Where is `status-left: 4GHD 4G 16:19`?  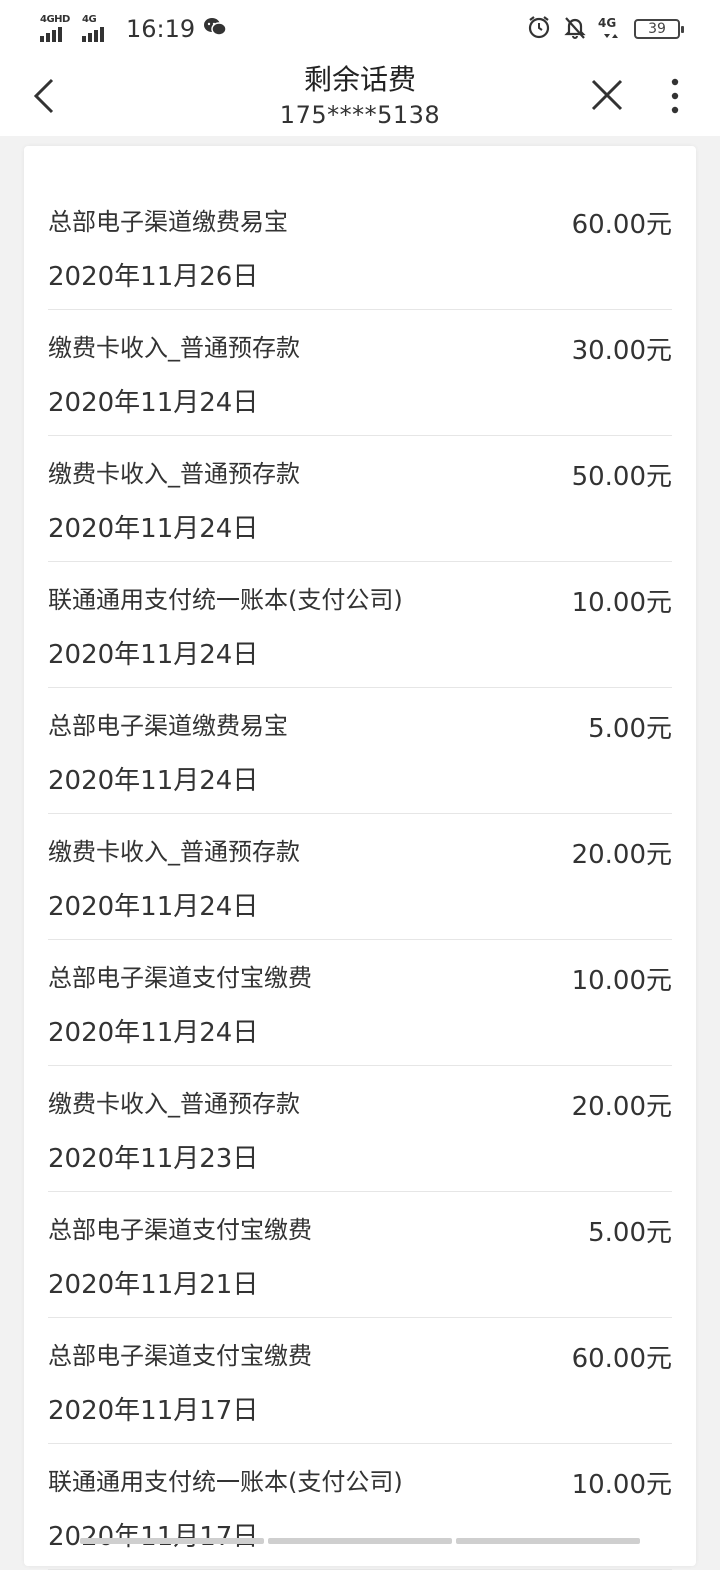 status-left: 4GHD 4G 16:19 is located at coordinates (133, 29).